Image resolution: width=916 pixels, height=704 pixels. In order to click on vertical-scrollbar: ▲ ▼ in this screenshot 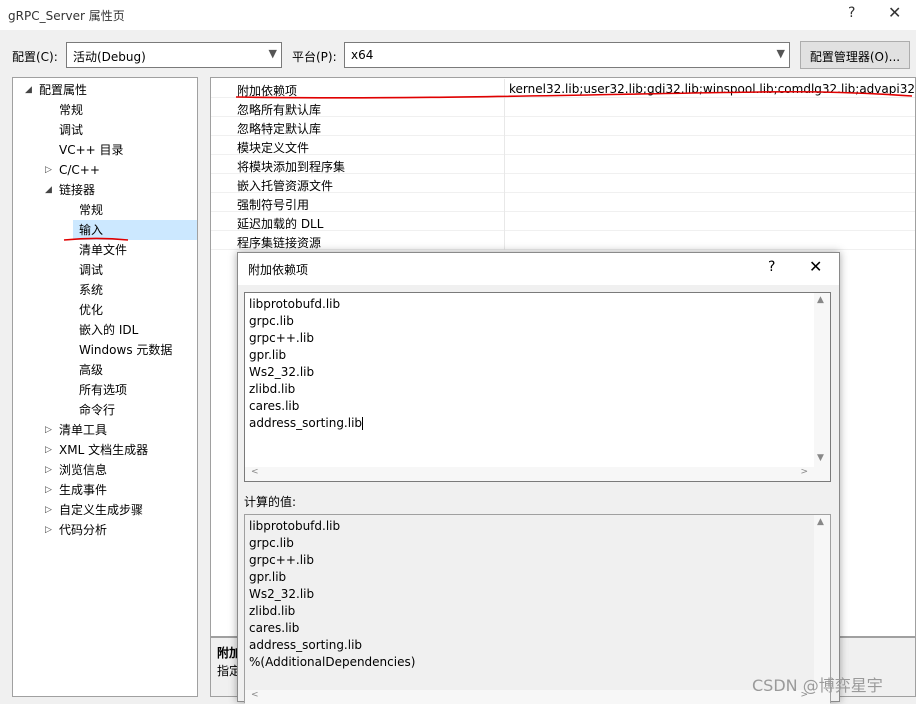, I will do `click(822, 387)`.